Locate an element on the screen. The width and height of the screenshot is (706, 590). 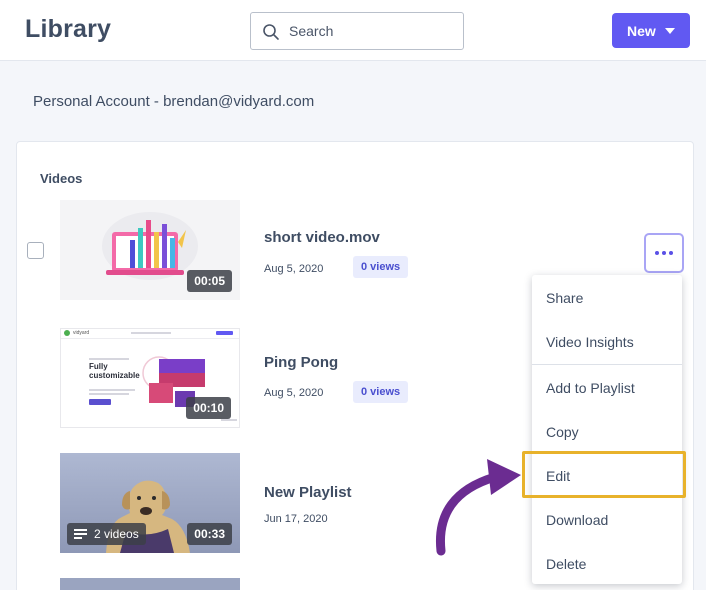
section-title: Videos is located at coordinates (61, 178).